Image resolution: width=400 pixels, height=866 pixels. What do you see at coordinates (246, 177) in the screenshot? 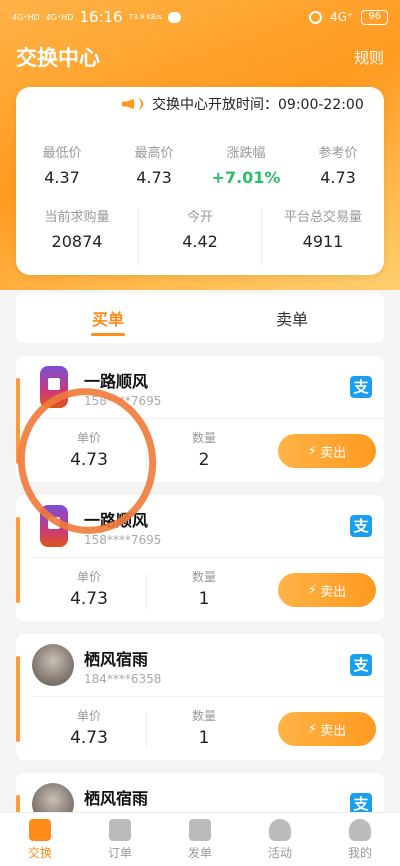
I see `stat-value: +7.01%` at bounding box center [246, 177].